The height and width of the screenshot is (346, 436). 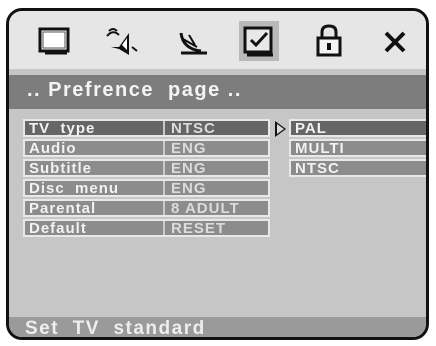 I want to click on tab-video-setup, so click(x=193, y=41).